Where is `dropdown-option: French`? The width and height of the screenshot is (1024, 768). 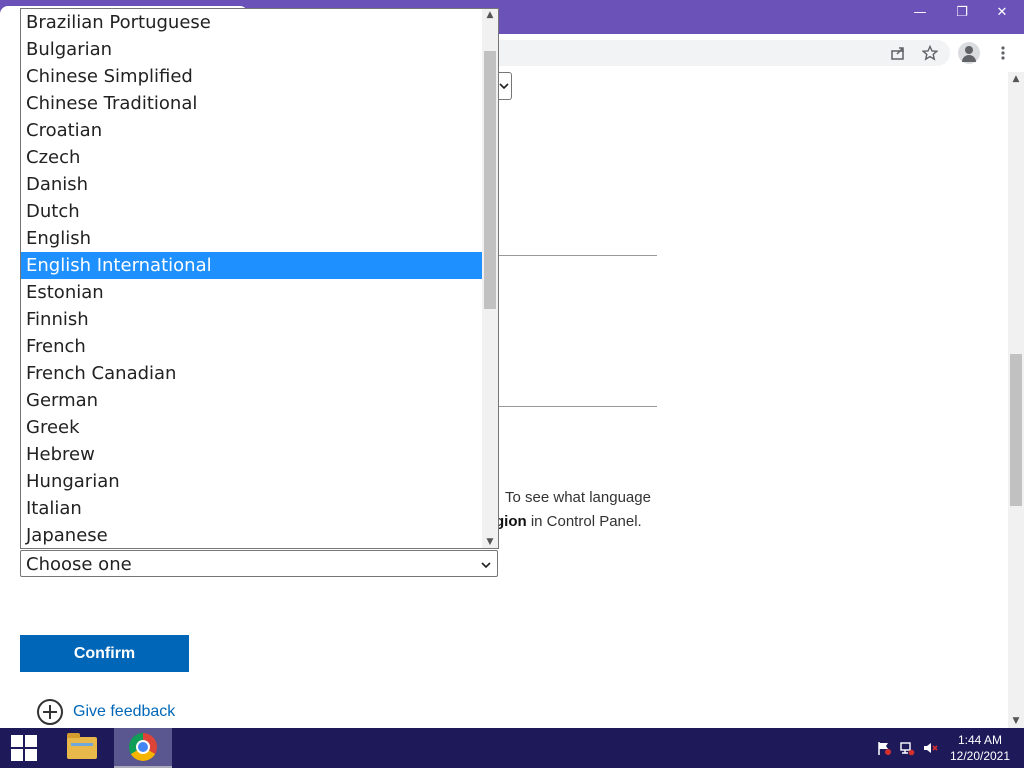 dropdown-option: French is located at coordinates (252, 346).